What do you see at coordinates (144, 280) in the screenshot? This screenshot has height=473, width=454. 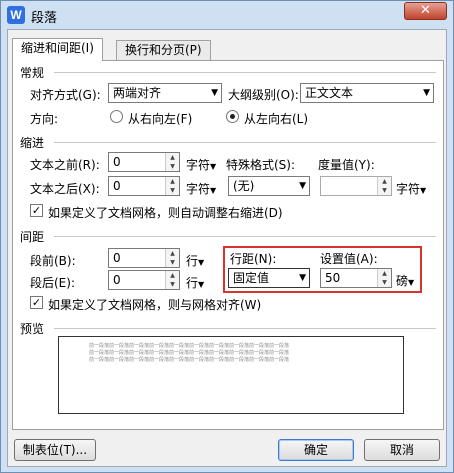 I see `space-after-input: 0 ▲ ▼` at bounding box center [144, 280].